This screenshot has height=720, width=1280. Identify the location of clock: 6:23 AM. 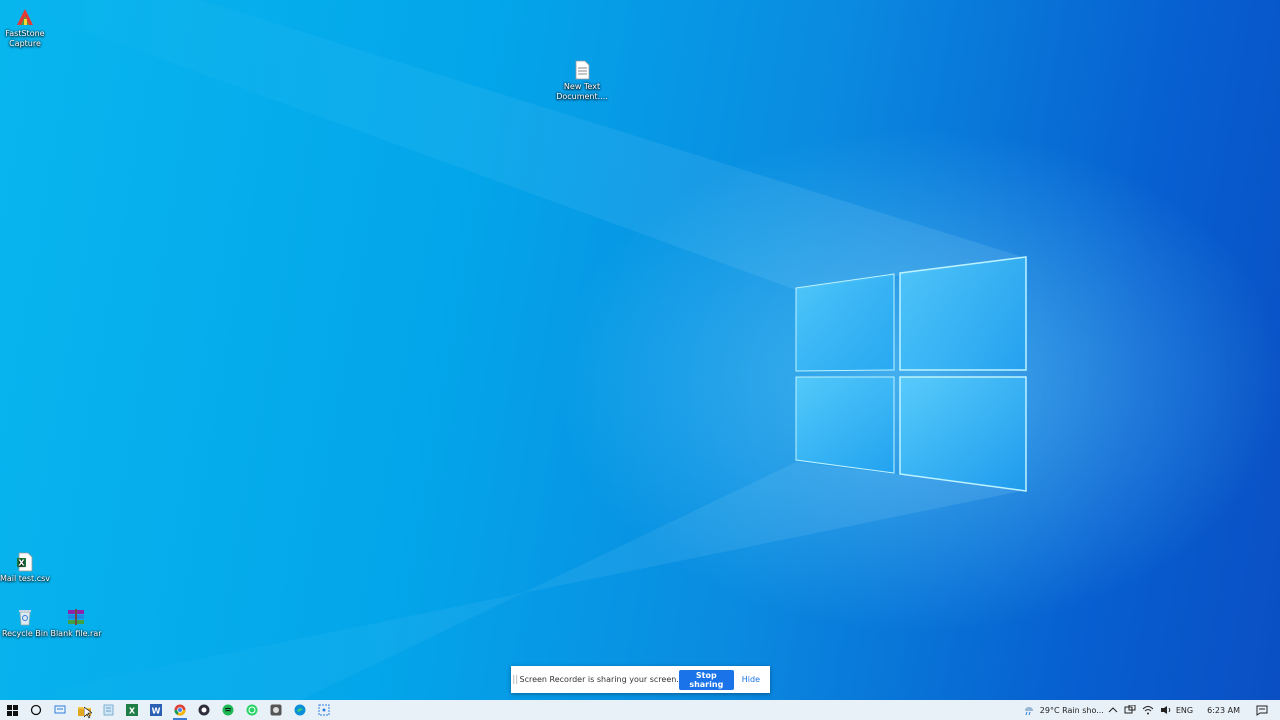
(1223, 710).